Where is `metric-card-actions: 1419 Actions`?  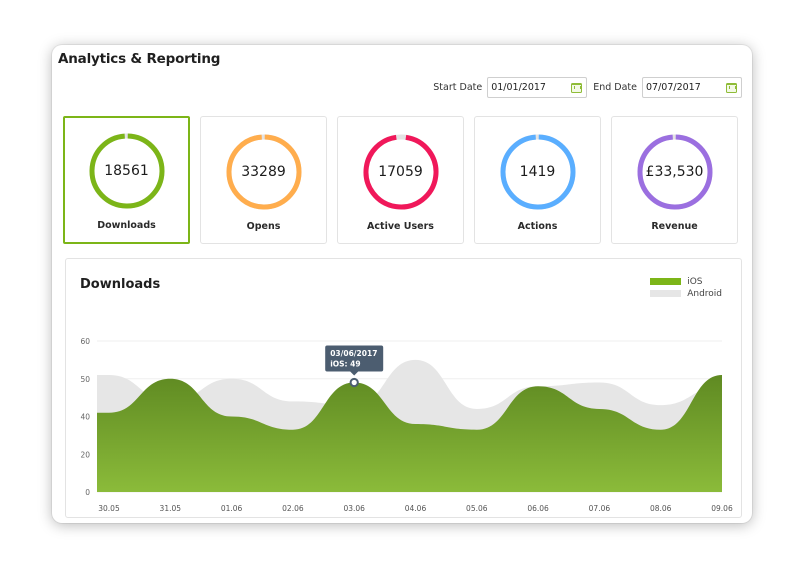 metric-card-actions: 1419 Actions is located at coordinates (537, 180).